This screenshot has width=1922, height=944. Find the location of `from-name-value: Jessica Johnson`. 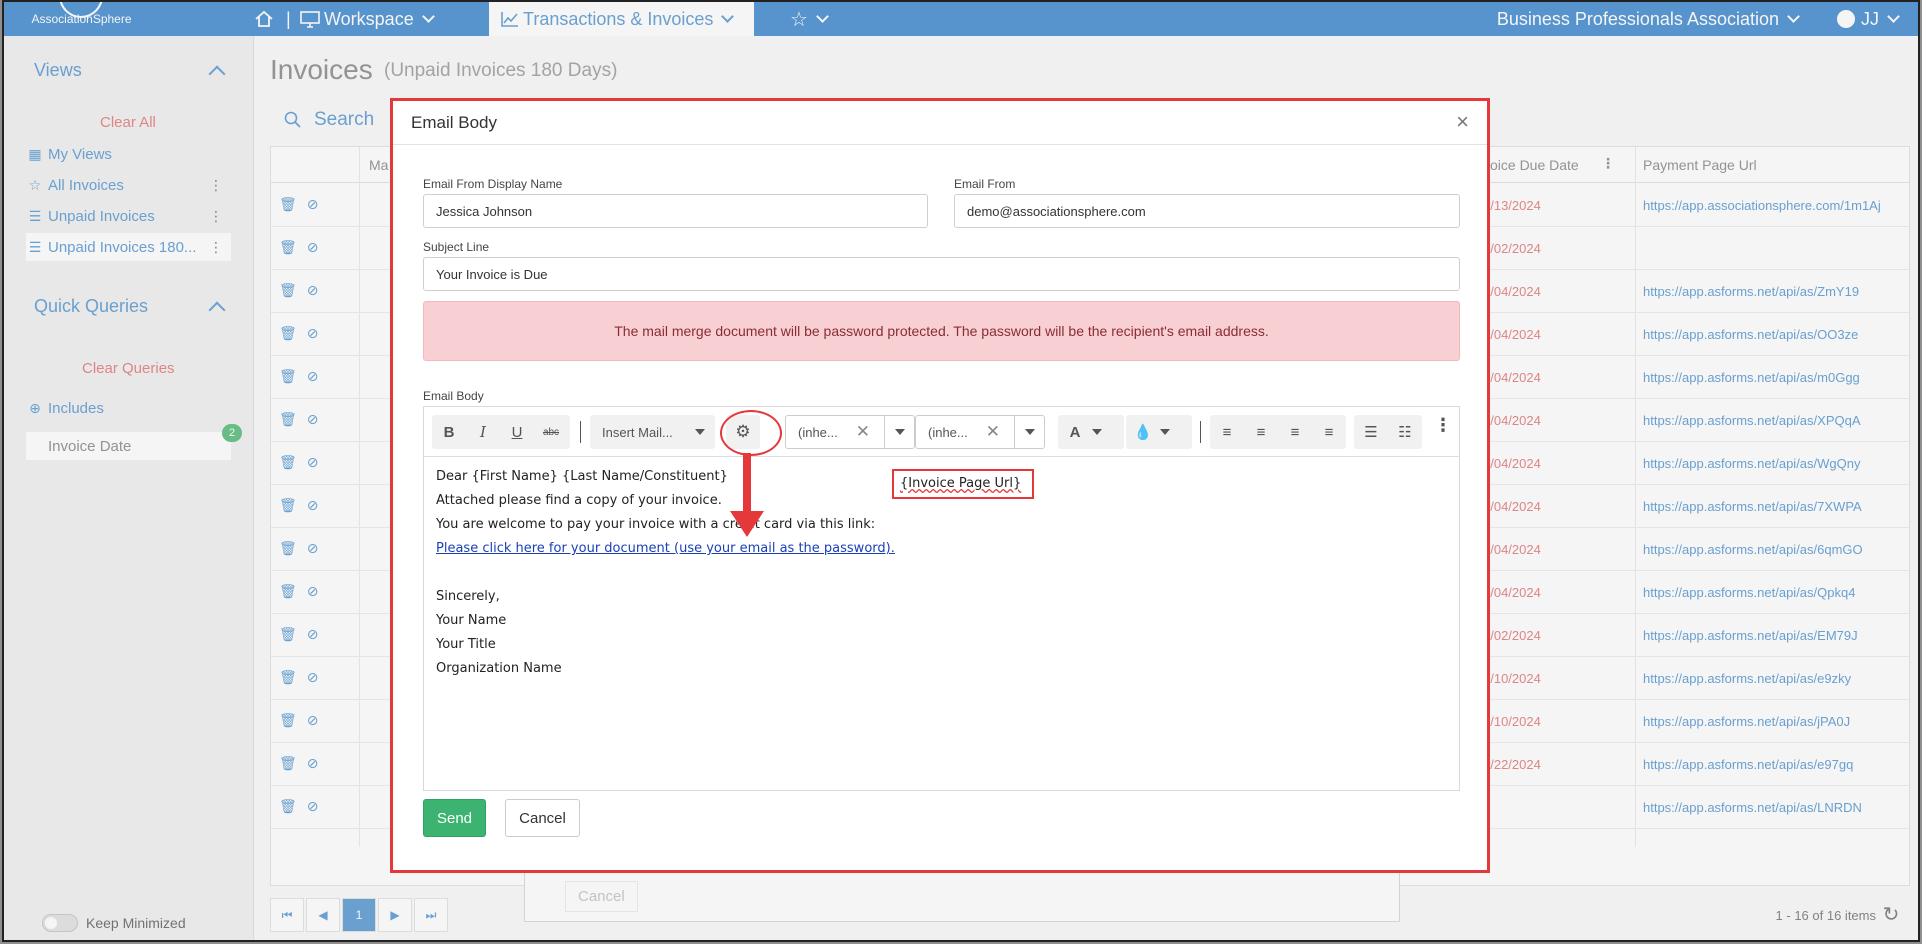

from-name-value: Jessica Johnson is located at coordinates (484, 211).